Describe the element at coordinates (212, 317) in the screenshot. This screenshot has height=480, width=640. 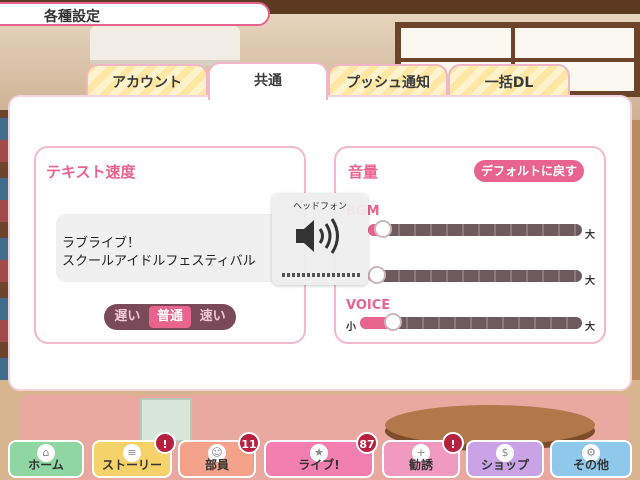
I see `speed-fast-button: 速い` at that location.